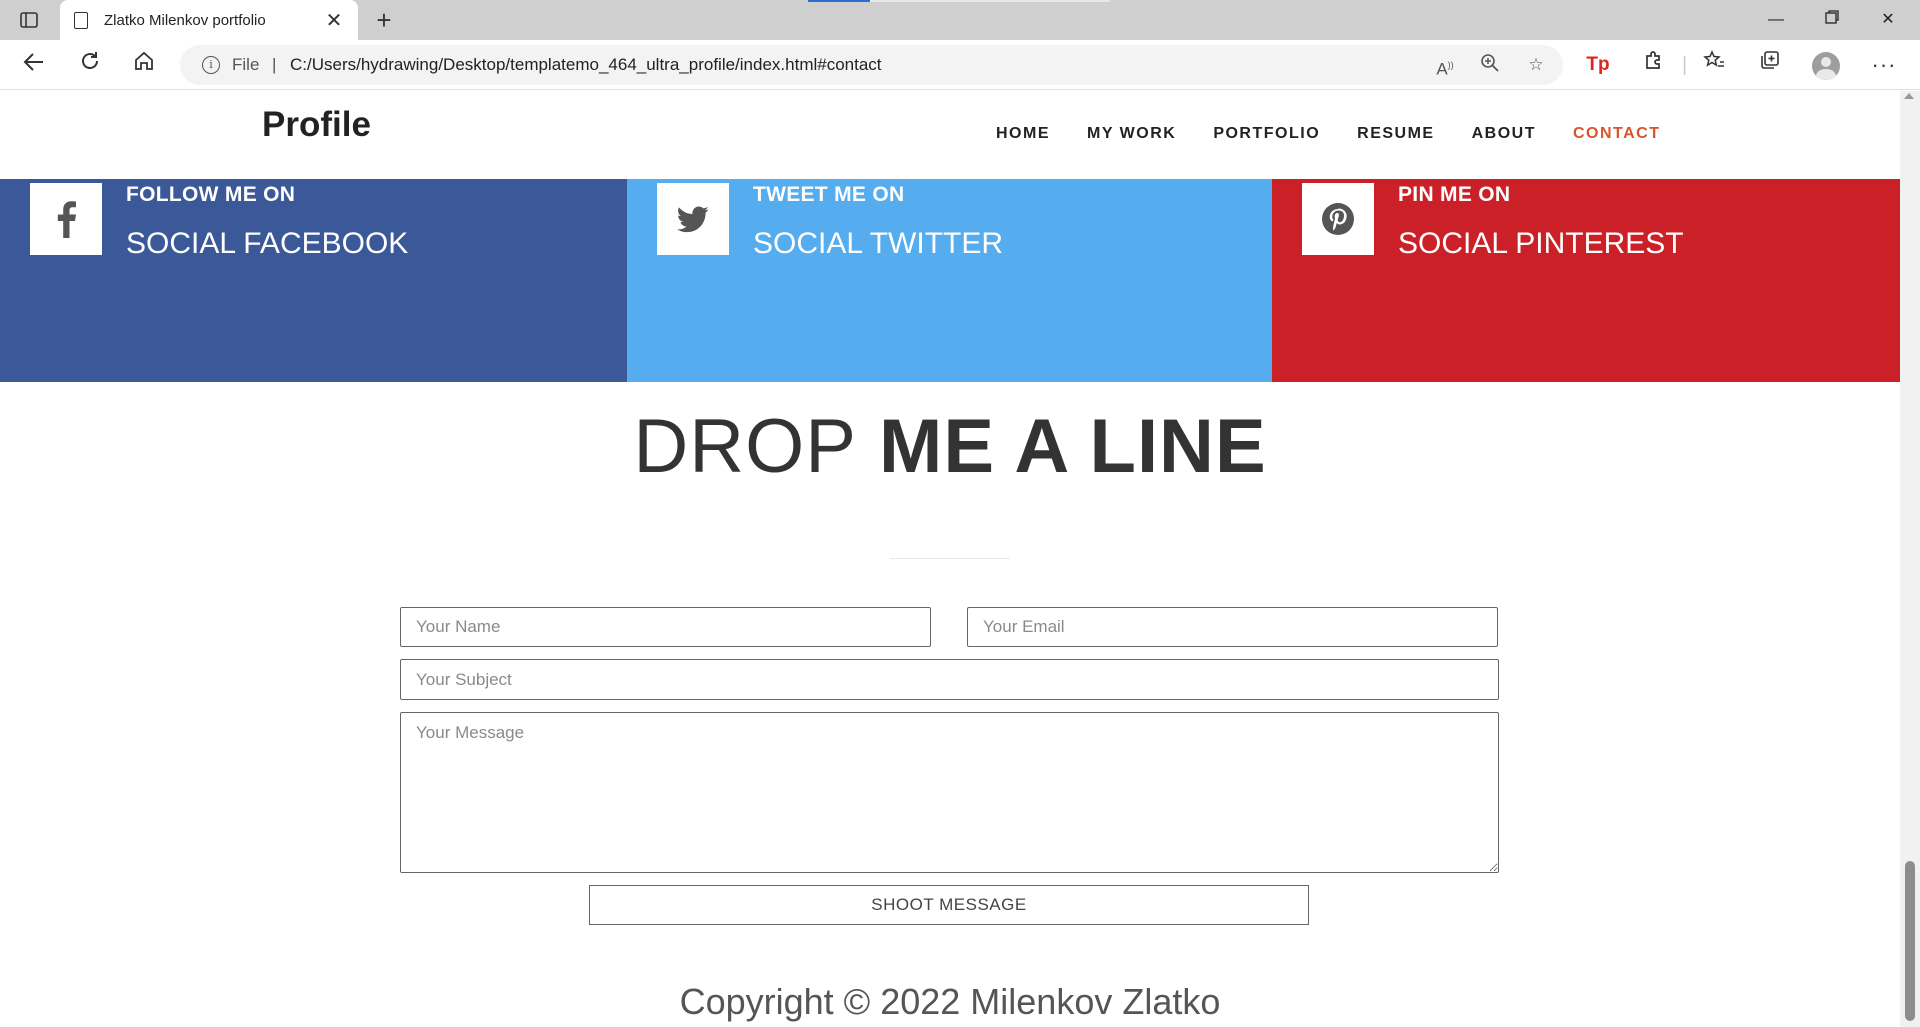 Image resolution: width=1920 pixels, height=1027 pixels. Describe the element at coordinates (144, 65) in the screenshot. I see `home-icon` at that location.